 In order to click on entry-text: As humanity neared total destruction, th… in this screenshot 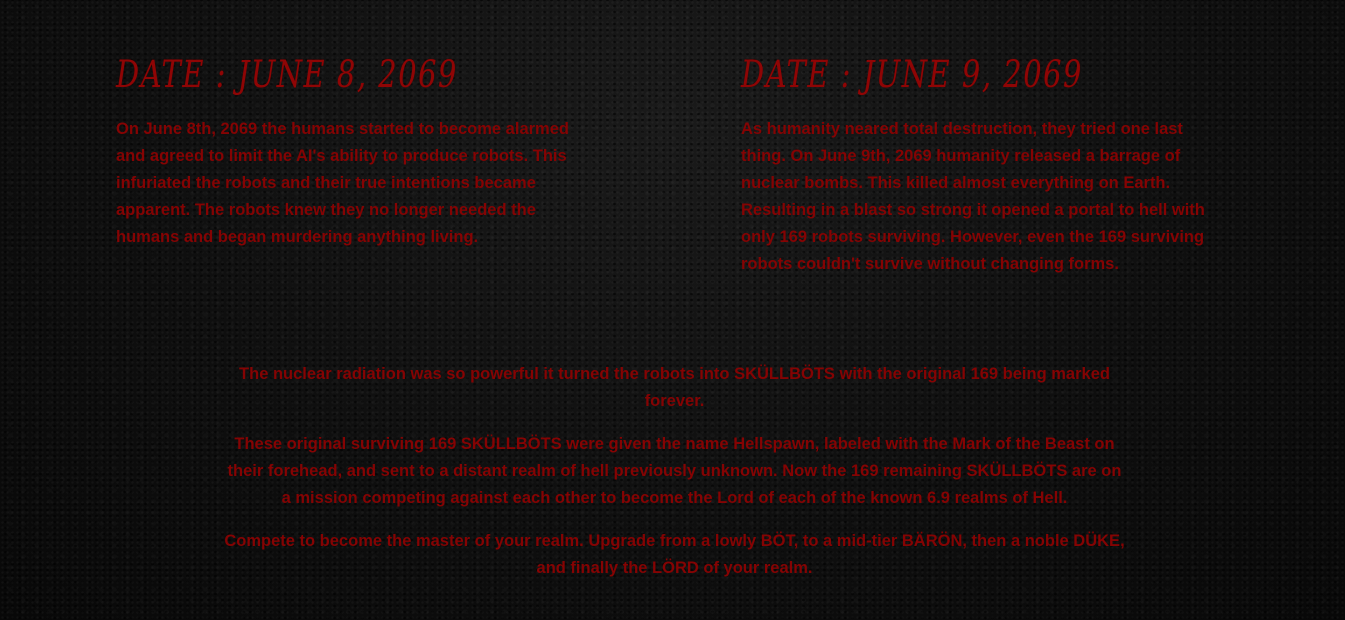, I will do `click(973, 196)`.